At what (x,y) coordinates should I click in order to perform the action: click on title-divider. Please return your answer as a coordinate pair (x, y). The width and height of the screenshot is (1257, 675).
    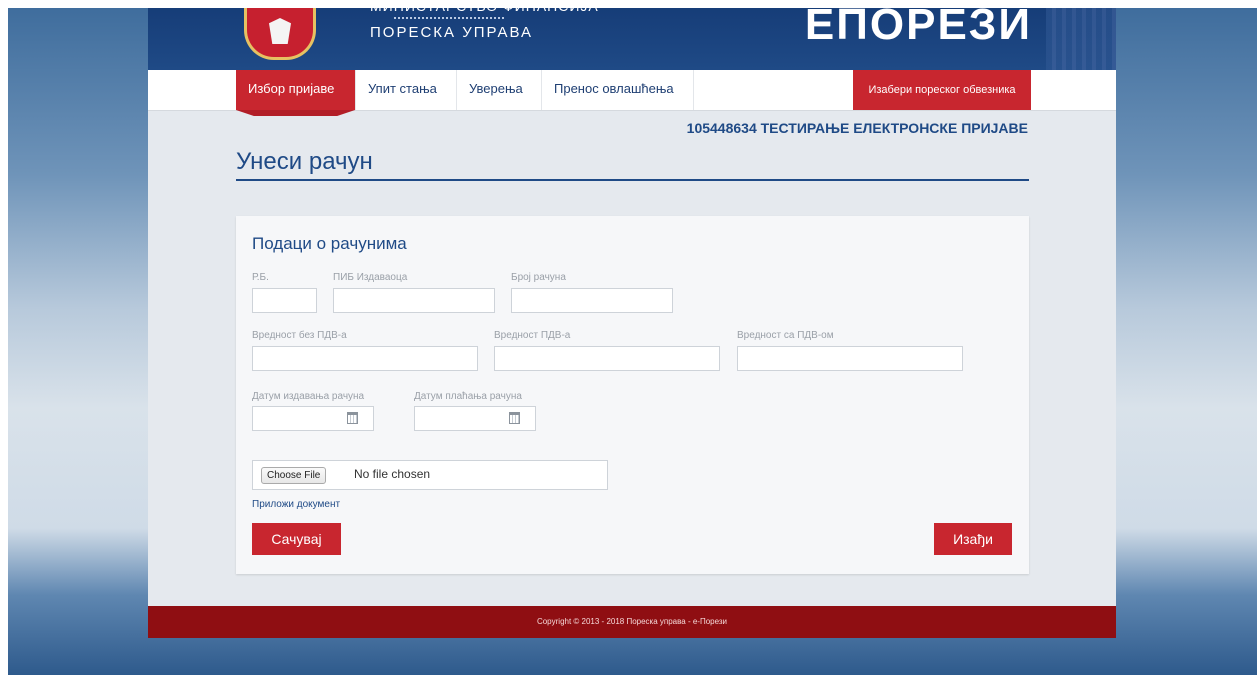
    Looking at the image, I should click on (632, 180).